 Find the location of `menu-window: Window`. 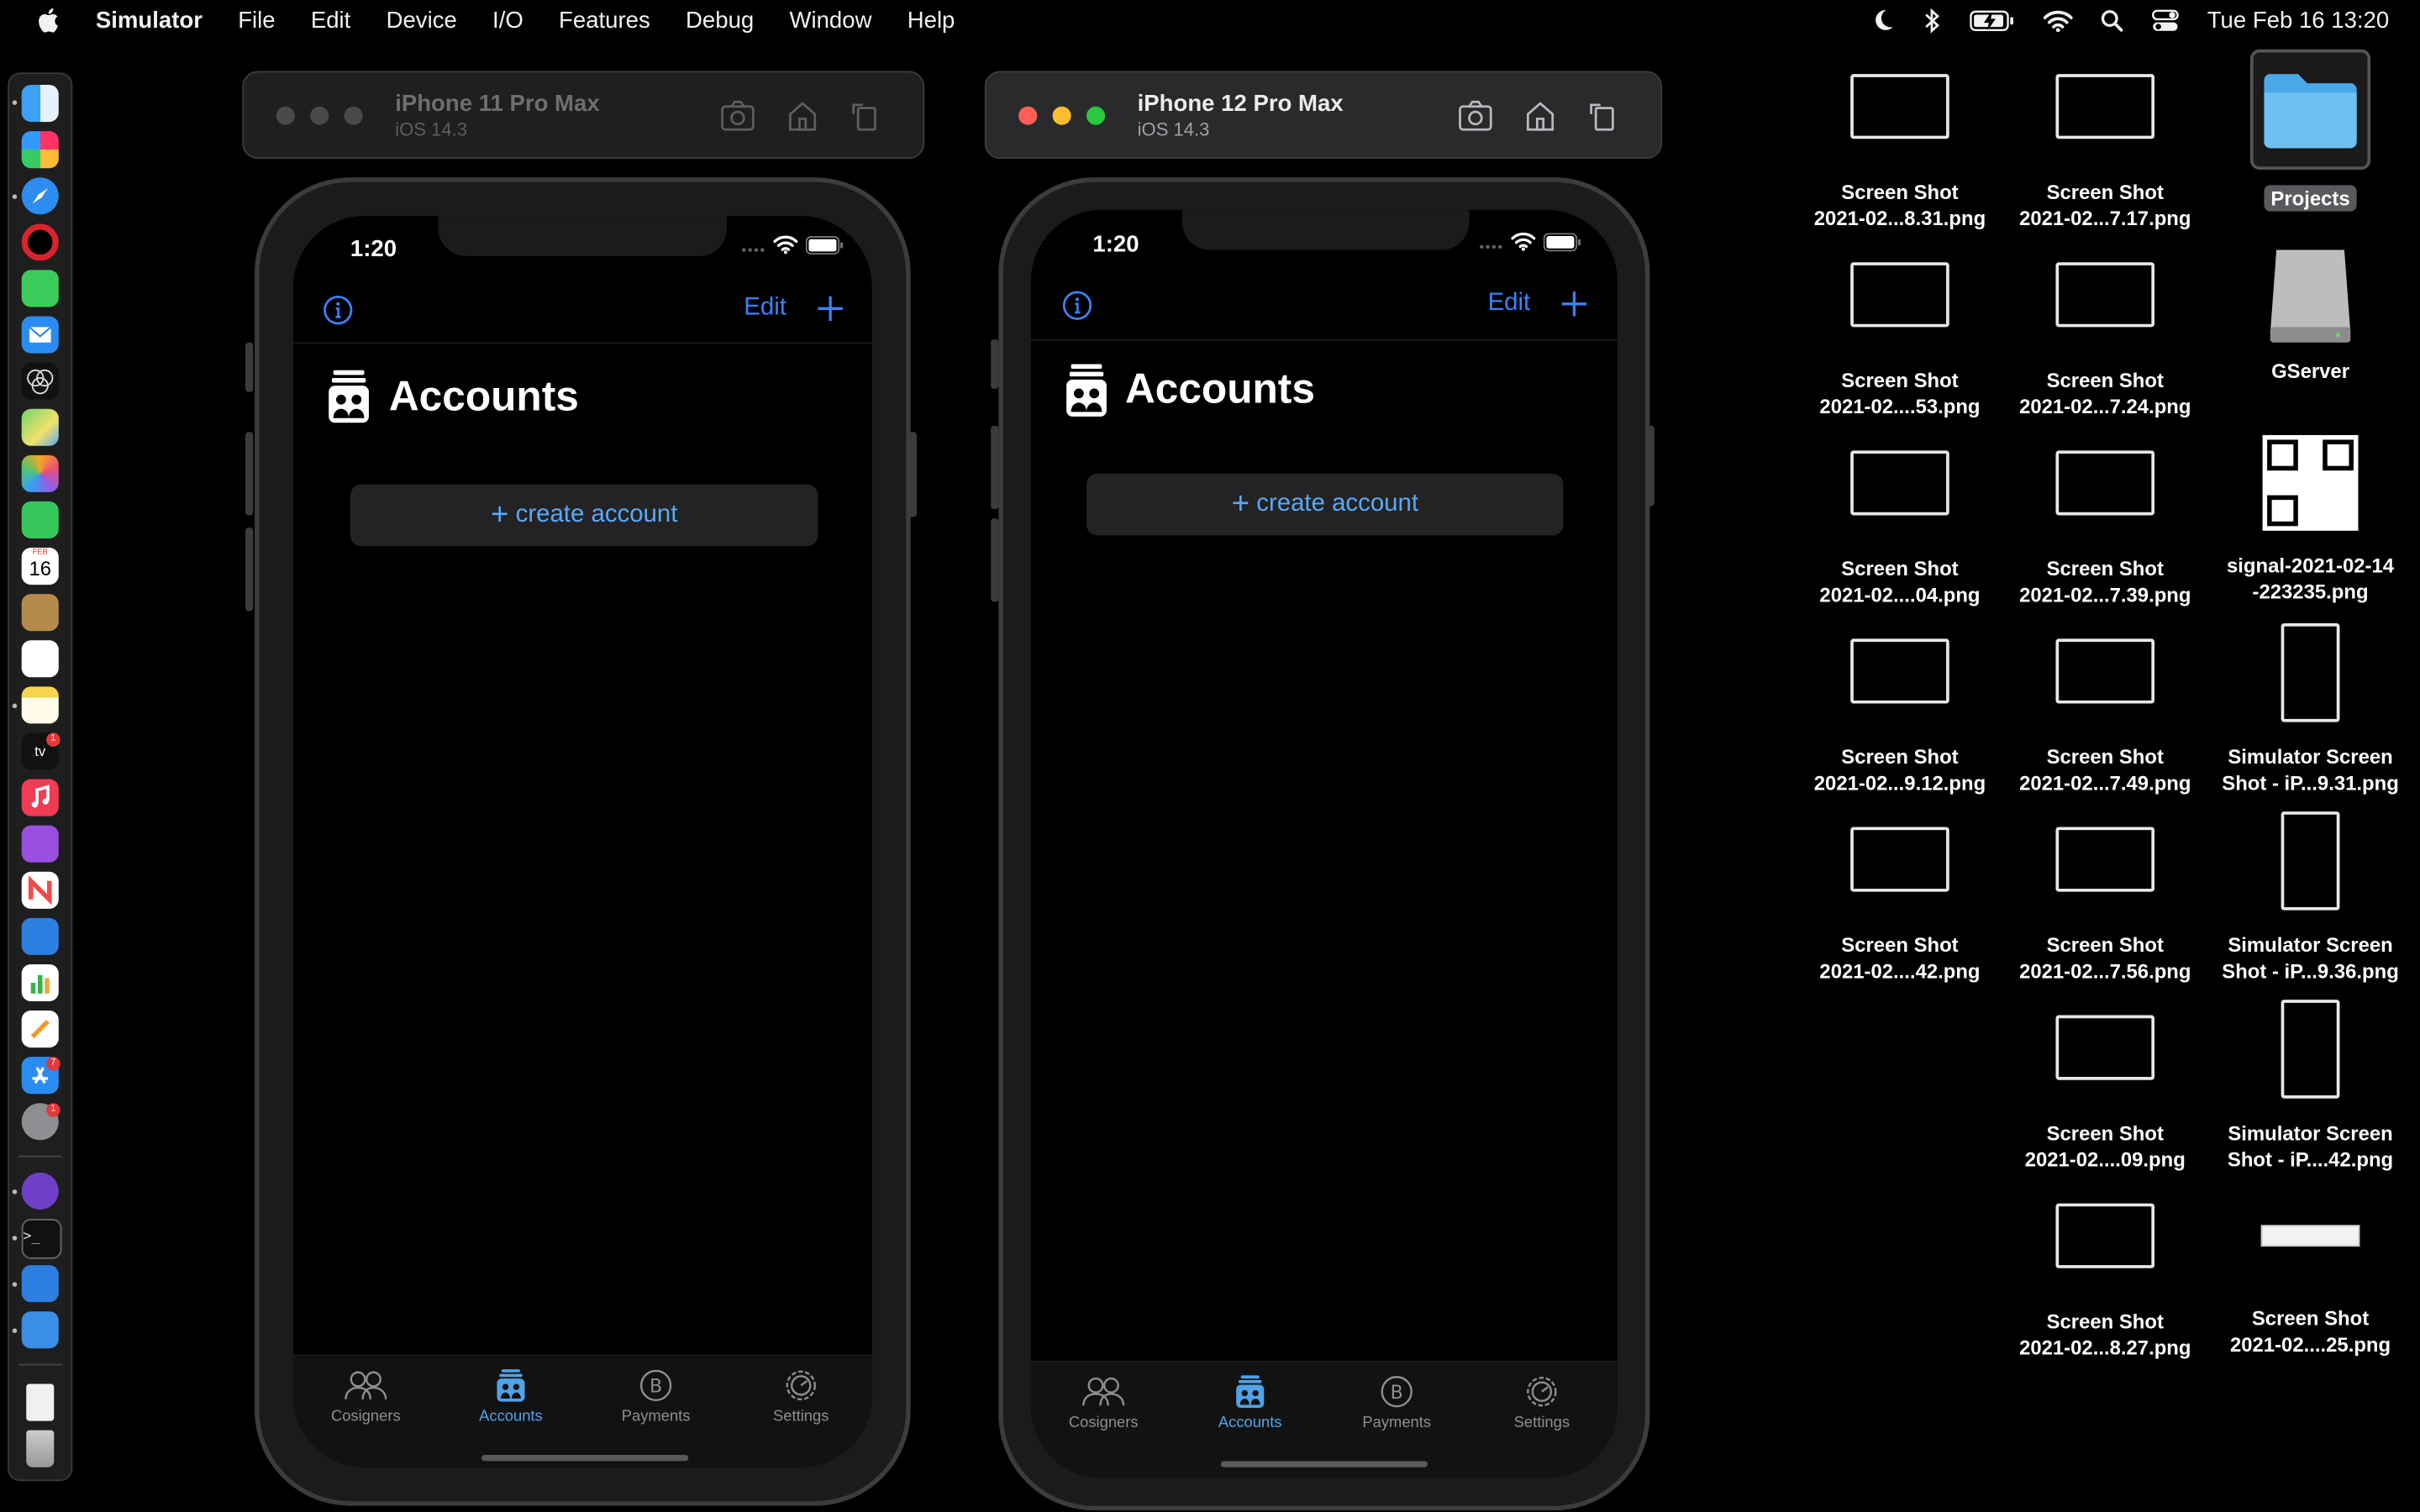

menu-window: Window is located at coordinates (830, 20).